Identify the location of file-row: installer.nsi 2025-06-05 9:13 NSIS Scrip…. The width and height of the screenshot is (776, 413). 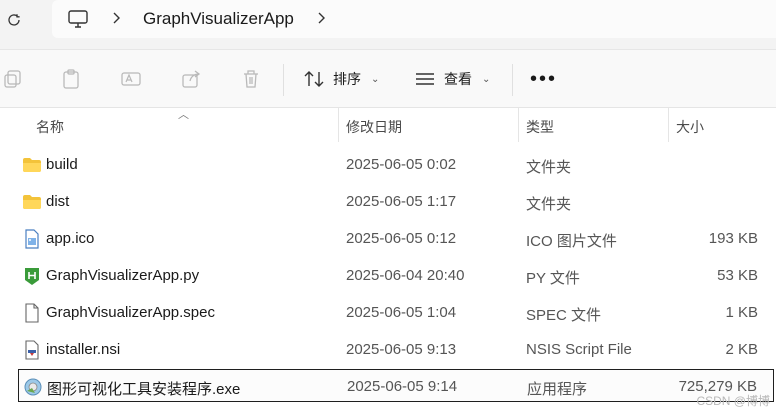
(396, 349).